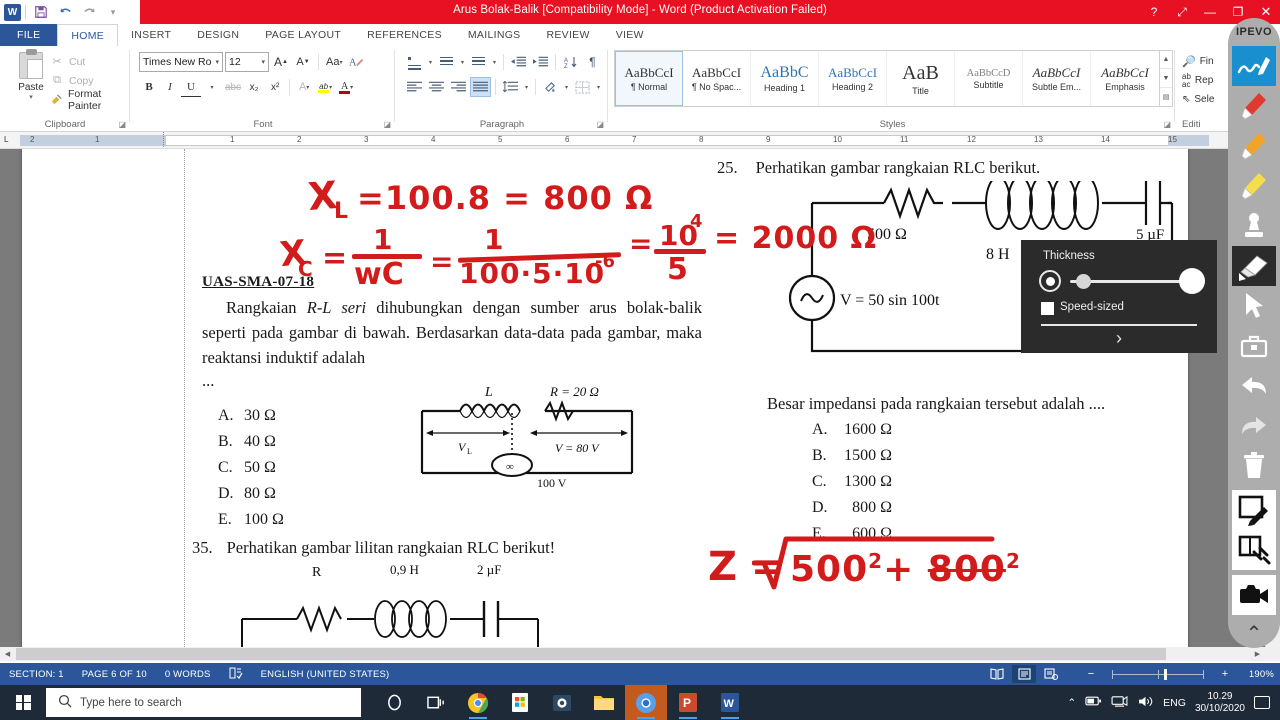 The height and width of the screenshot is (720, 1280). What do you see at coordinates (1254, 634) in the screenshot?
I see `ipevo-collapse-button: ⌃` at bounding box center [1254, 634].